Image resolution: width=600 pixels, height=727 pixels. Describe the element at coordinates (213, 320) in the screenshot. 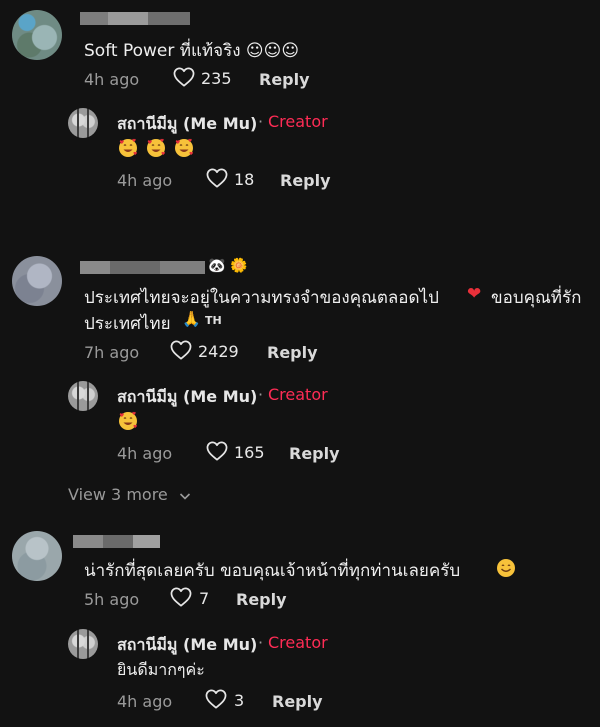

I see `flag-code: TH` at that location.